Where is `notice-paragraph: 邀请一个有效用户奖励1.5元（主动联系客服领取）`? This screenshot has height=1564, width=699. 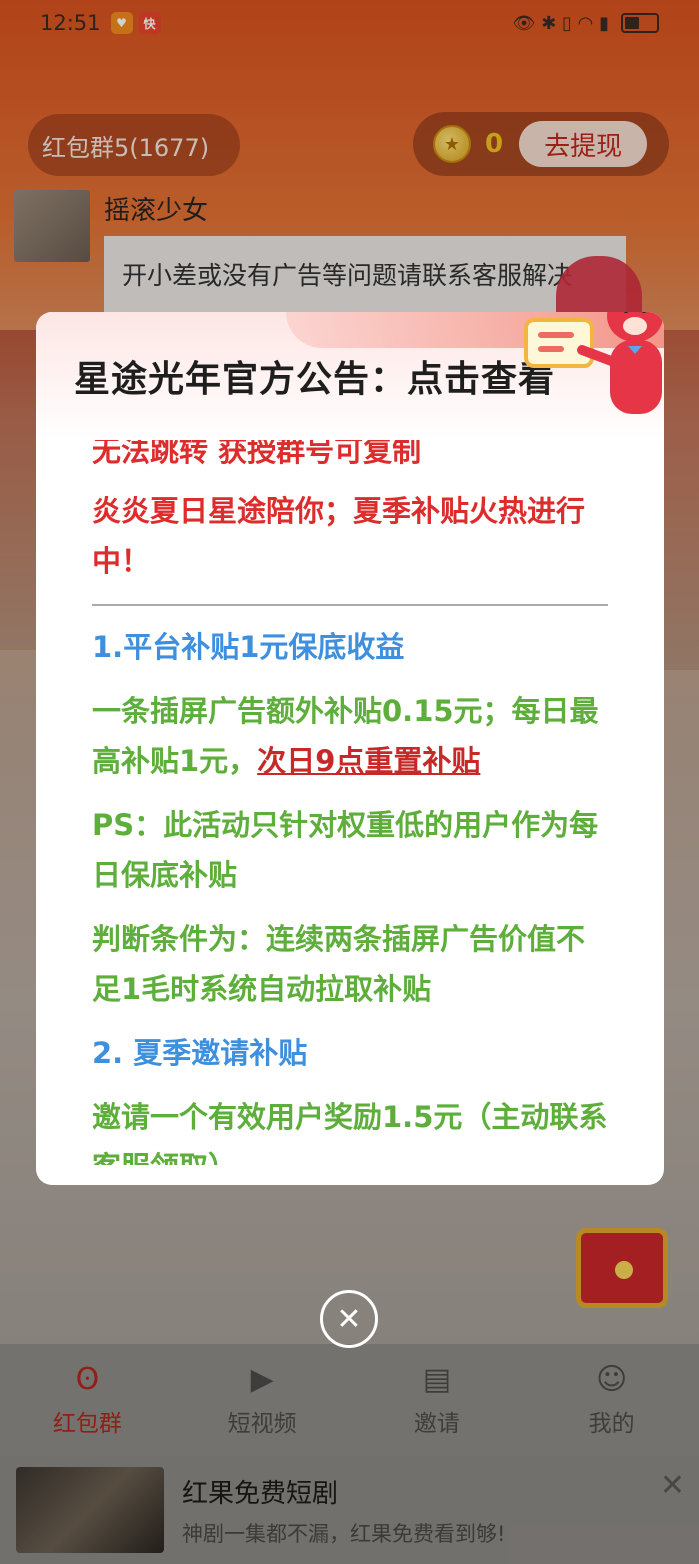
notice-paragraph: 邀请一个有效用户奖励1.5元（主动联系客服领取） is located at coordinates (350, 1132).